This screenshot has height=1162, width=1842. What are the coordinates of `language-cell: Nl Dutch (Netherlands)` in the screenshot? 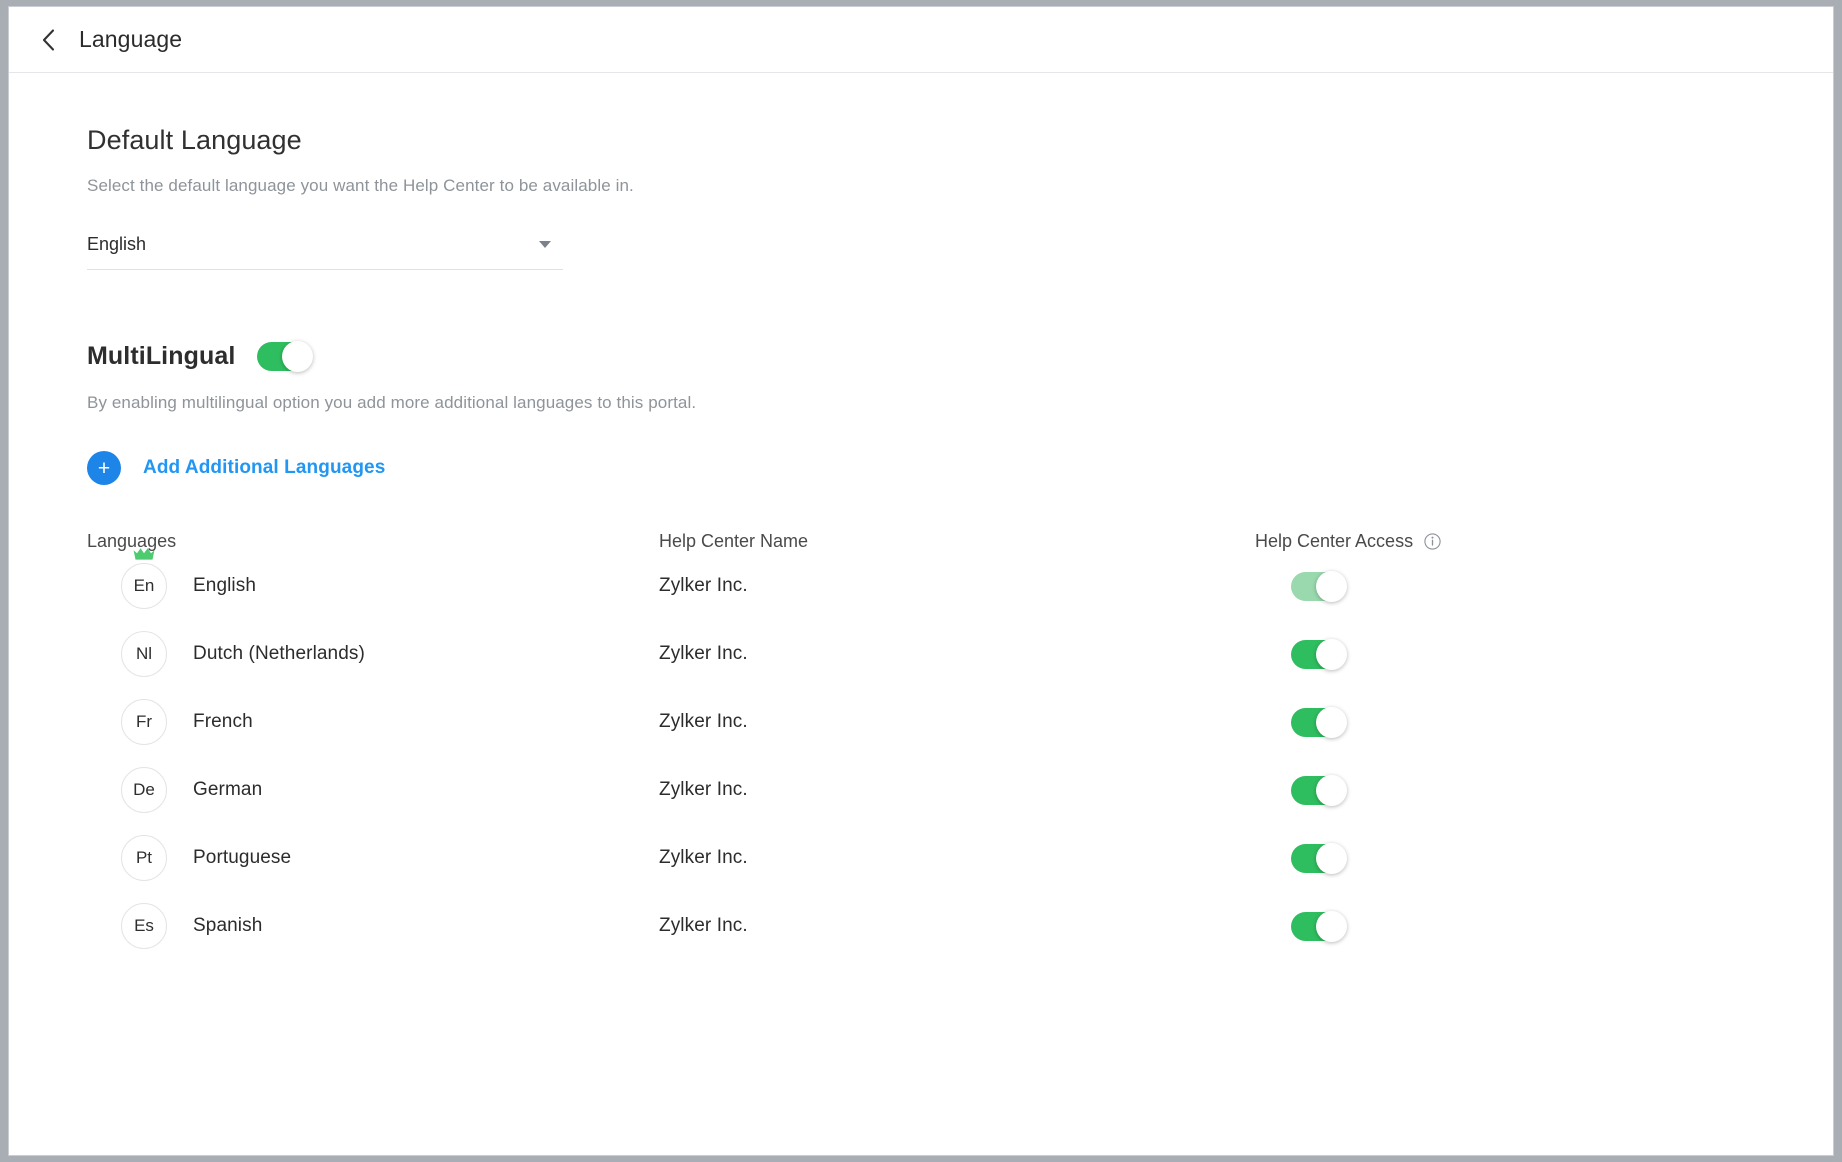 It's located at (373, 654).